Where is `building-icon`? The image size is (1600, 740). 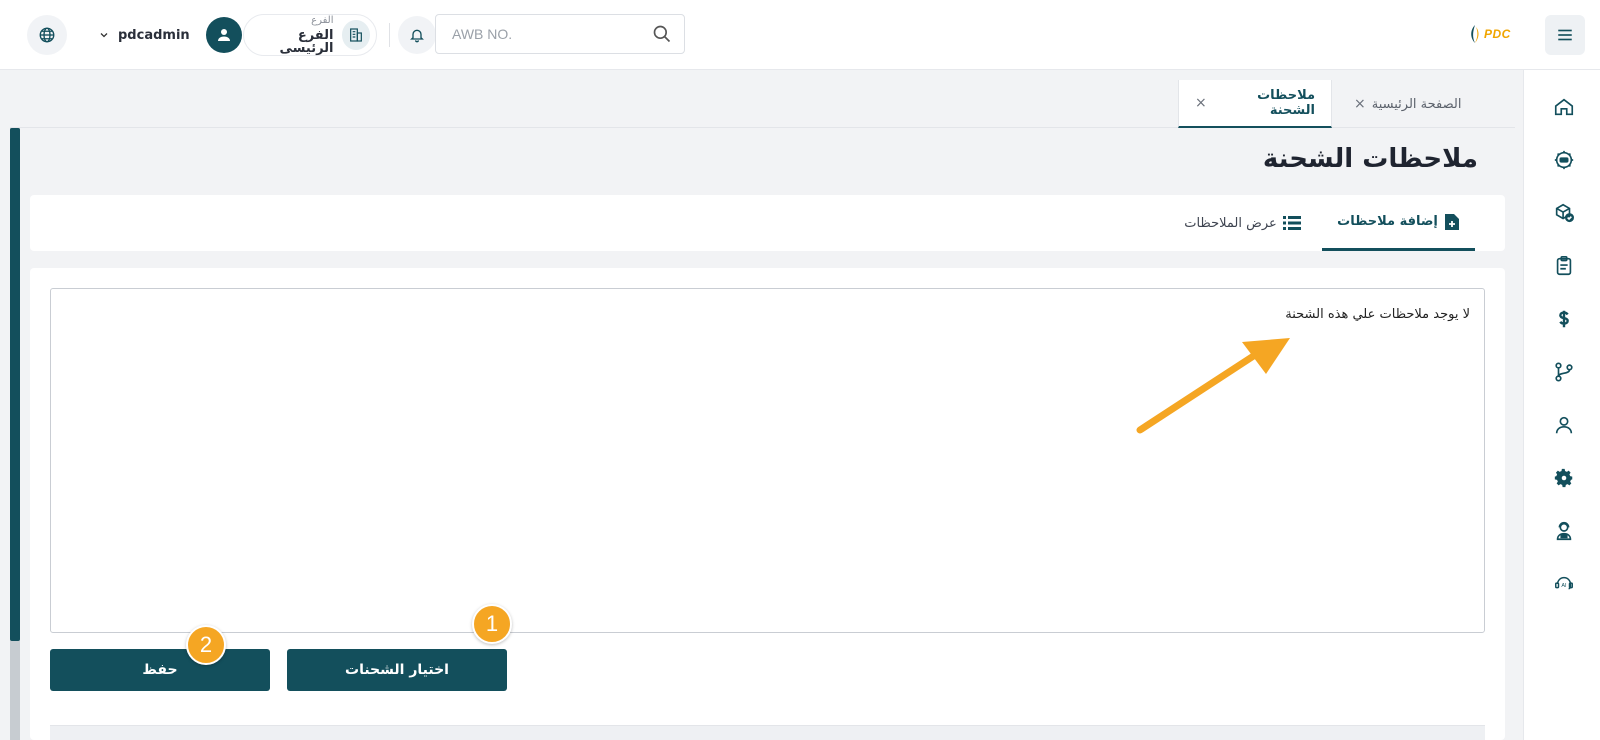
building-icon is located at coordinates (355, 35).